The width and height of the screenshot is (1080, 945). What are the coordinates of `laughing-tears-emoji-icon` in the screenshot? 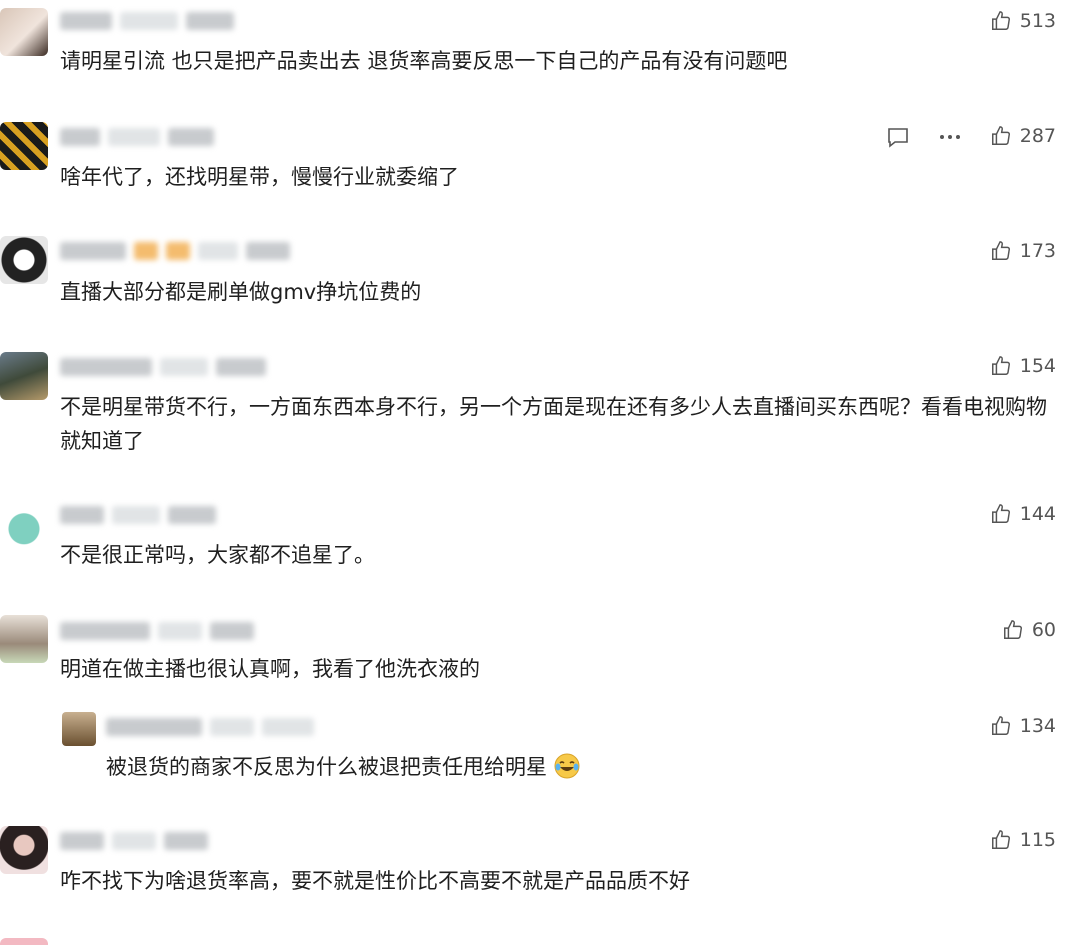 It's located at (567, 766).